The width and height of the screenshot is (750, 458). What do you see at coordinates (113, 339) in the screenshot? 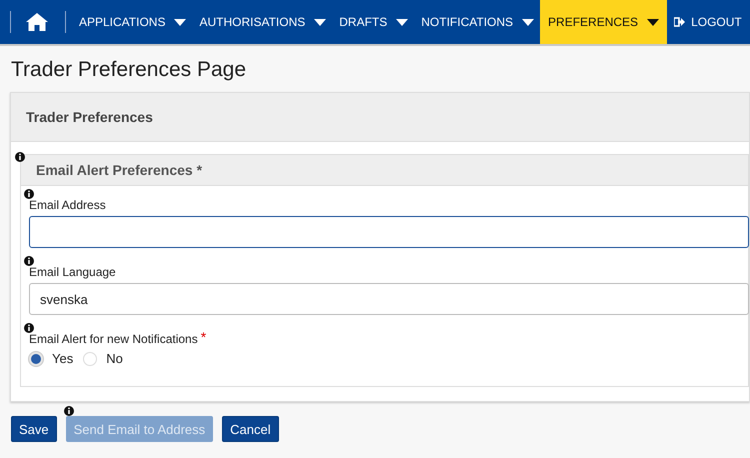
I see `field-label: Email Alert for new Notifications` at bounding box center [113, 339].